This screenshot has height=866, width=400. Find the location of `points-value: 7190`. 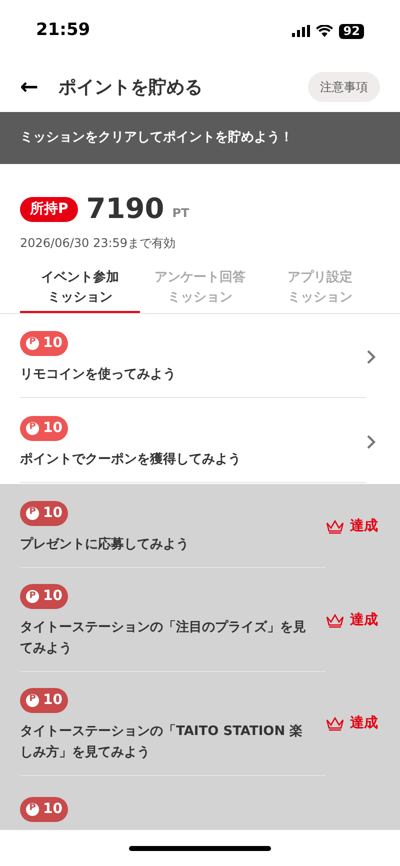

points-value: 7190 is located at coordinates (125, 209).